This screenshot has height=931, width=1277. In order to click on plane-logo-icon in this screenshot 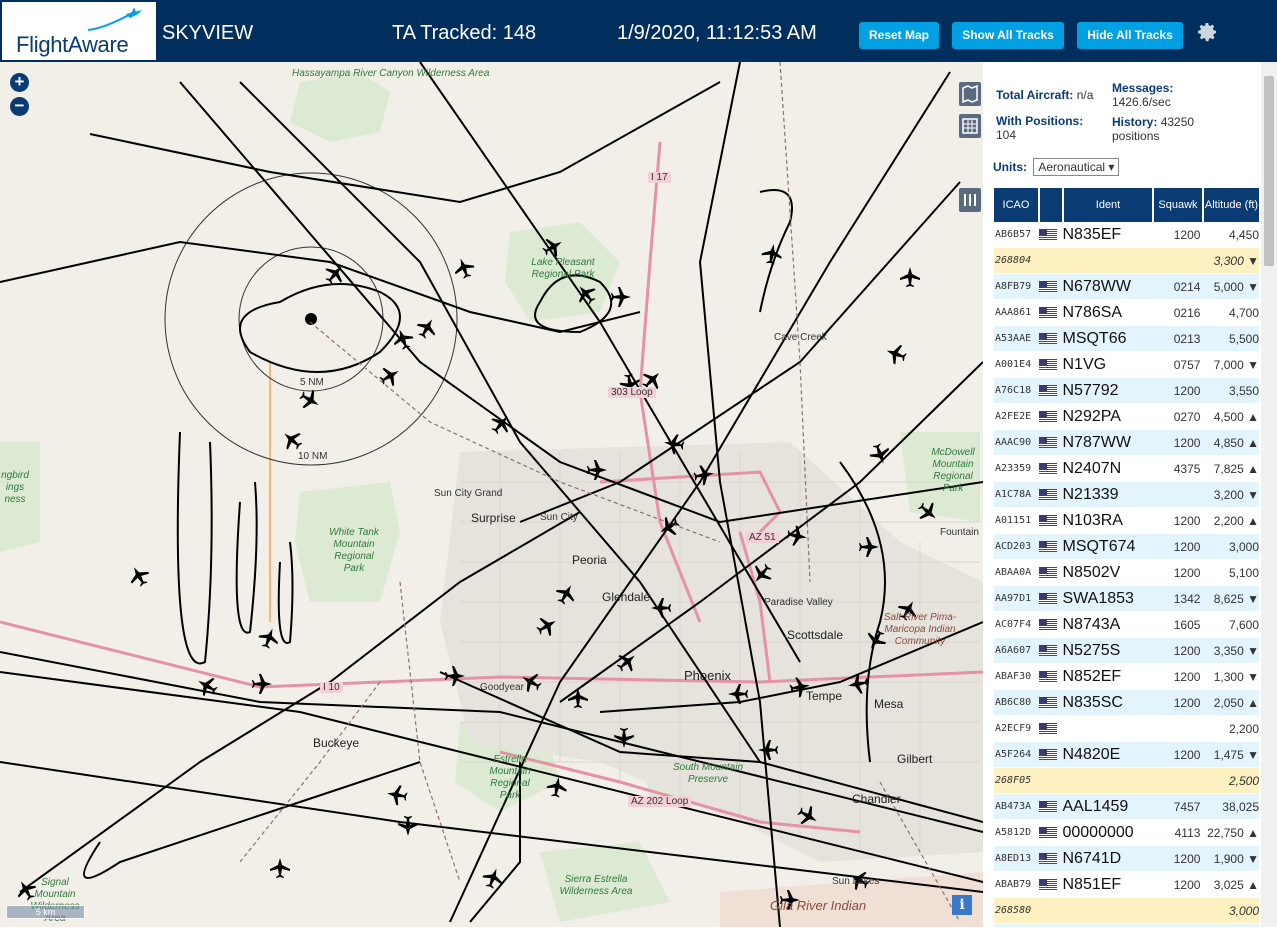, I will do `click(114, 19)`.